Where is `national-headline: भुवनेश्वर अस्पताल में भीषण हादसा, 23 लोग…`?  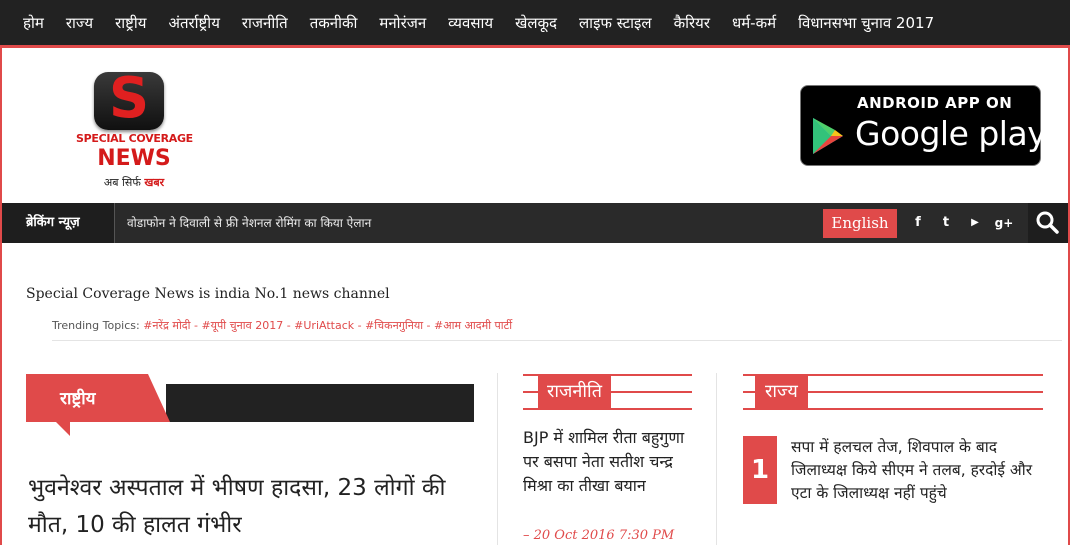 national-headline: भुवनेश्वर अस्पताल में भीषण हादसा, 23 लोग… is located at coordinates (258, 507).